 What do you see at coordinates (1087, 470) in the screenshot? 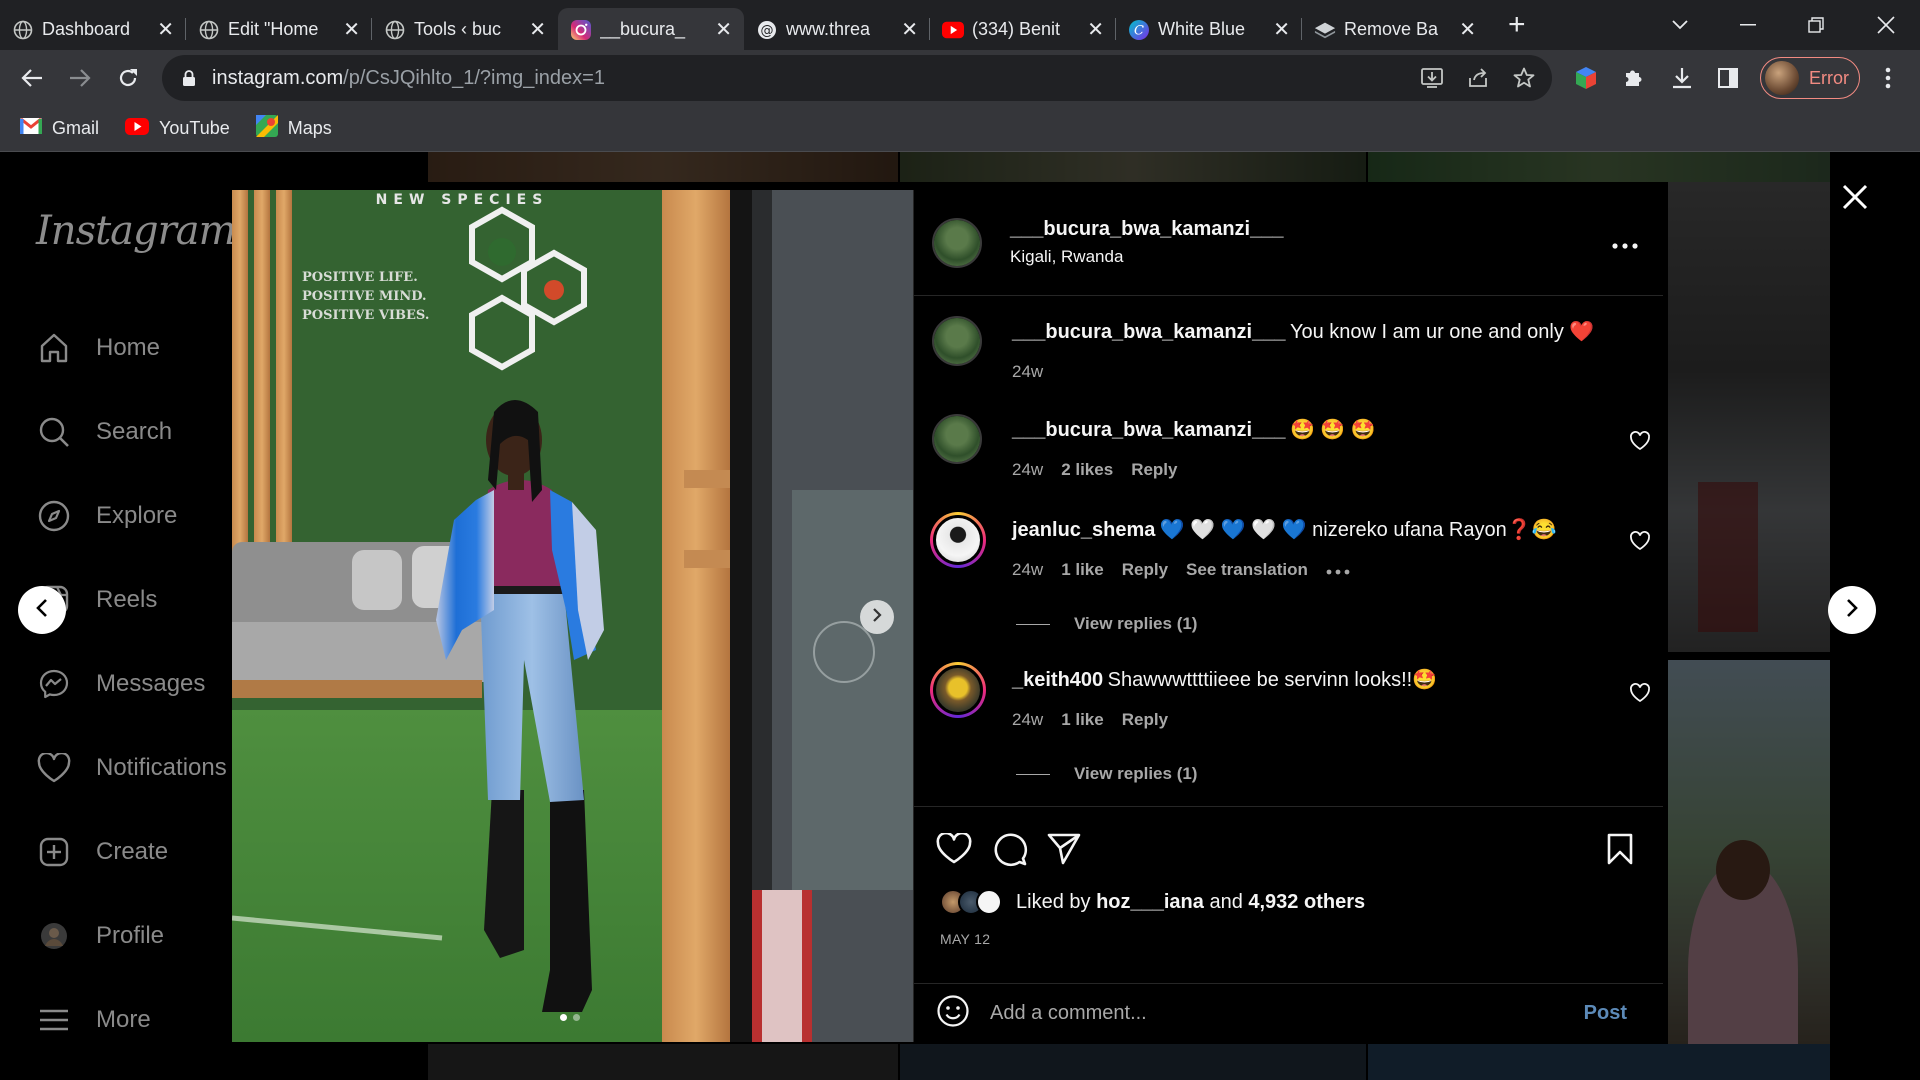
I see `comment-likes: 2 likes` at bounding box center [1087, 470].